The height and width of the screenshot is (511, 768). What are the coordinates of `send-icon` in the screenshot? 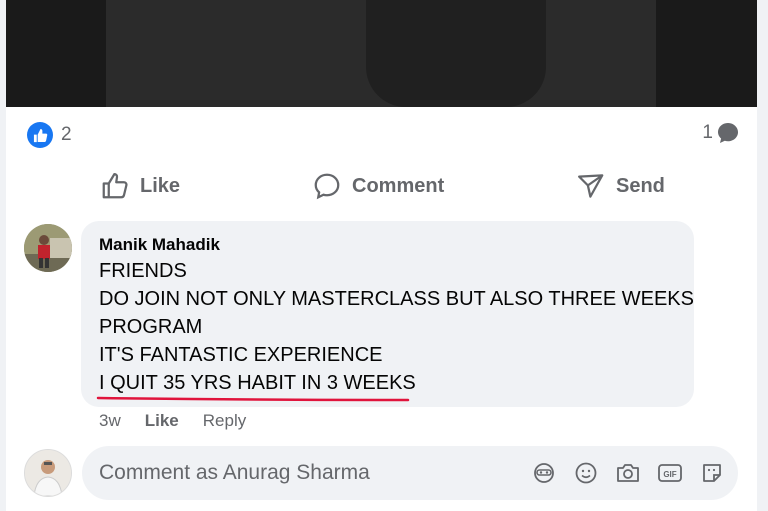 It's located at (591, 186).